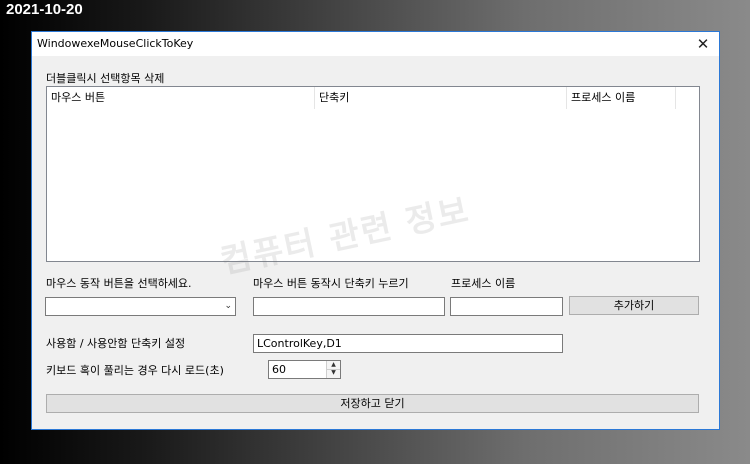  Describe the element at coordinates (119, 283) in the screenshot. I see `mouse-button-label: 마우스 동작 버튼을 선택하세요.` at that location.